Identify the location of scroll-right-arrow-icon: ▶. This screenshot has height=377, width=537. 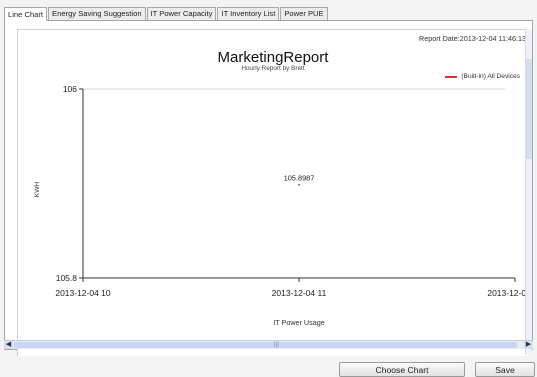
(528, 345).